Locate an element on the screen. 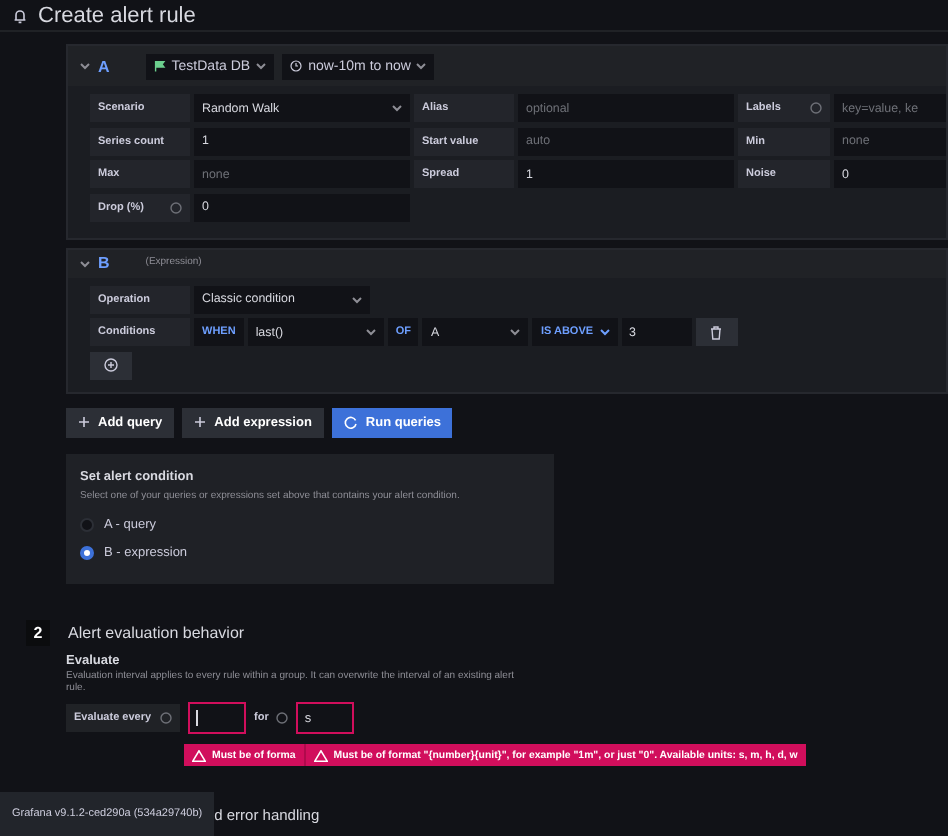  flag-icon is located at coordinates (159, 66).